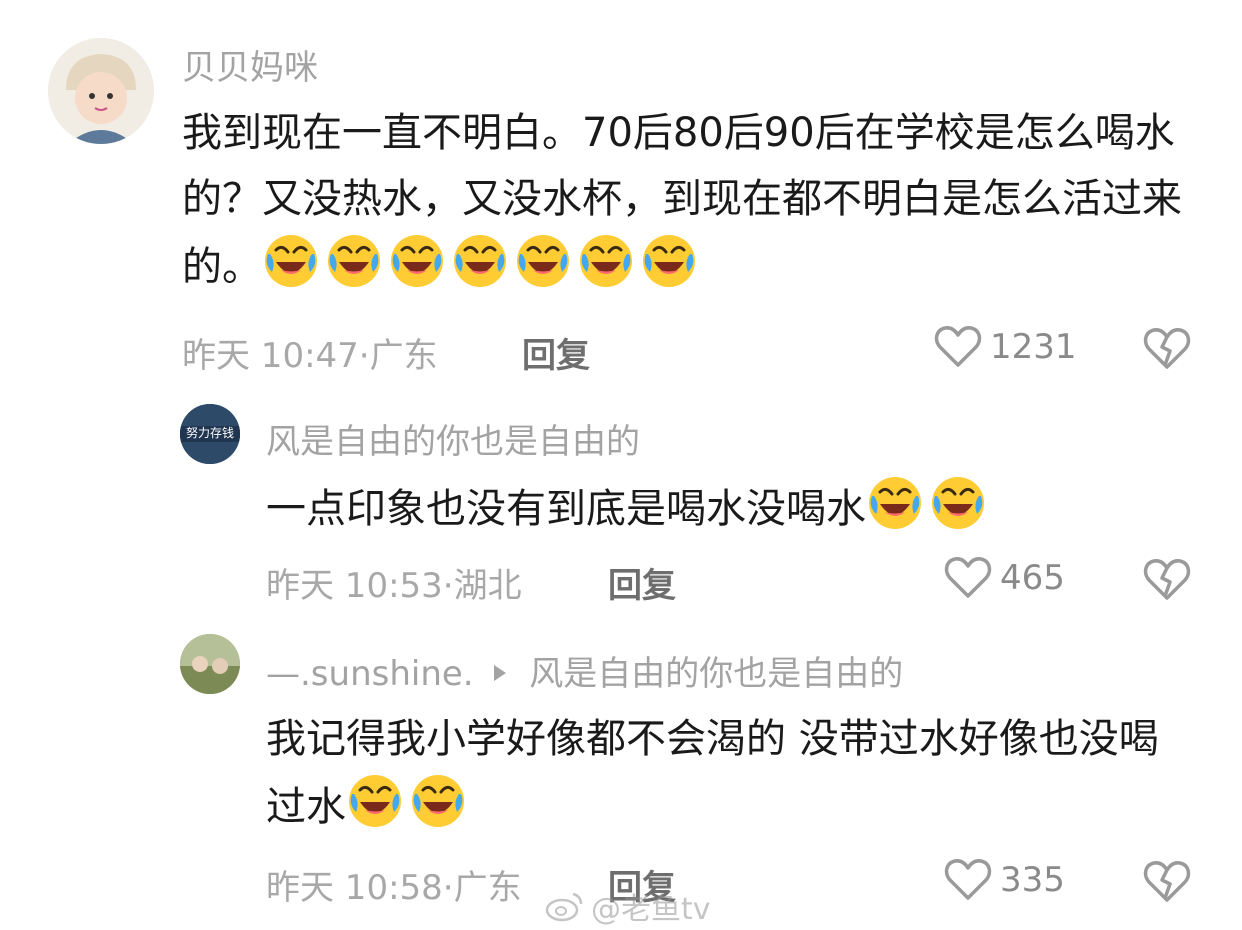  Describe the element at coordinates (564, 907) in the screenshot. I see `weibo-logo-icon` at that location.